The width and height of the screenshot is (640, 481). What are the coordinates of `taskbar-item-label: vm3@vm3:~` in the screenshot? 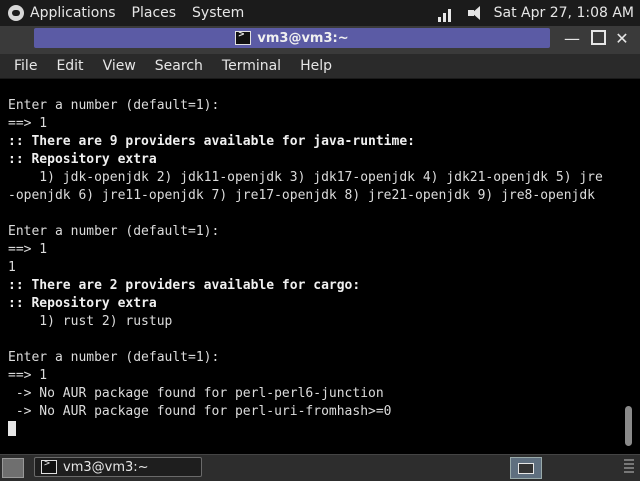 It's located at (106, 467).